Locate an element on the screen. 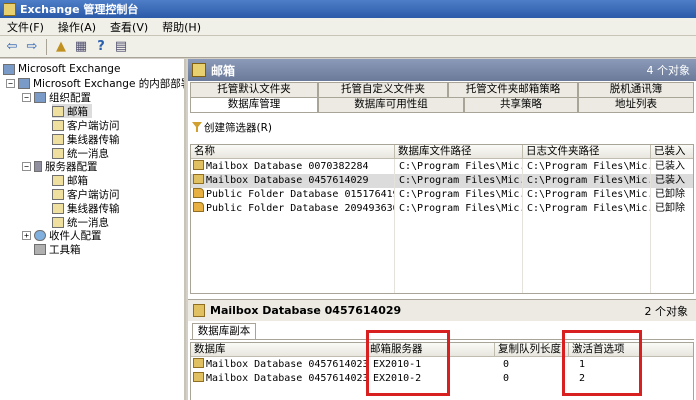  window-title: Exchange 管理控制台 is located at coordinates (79, 9).